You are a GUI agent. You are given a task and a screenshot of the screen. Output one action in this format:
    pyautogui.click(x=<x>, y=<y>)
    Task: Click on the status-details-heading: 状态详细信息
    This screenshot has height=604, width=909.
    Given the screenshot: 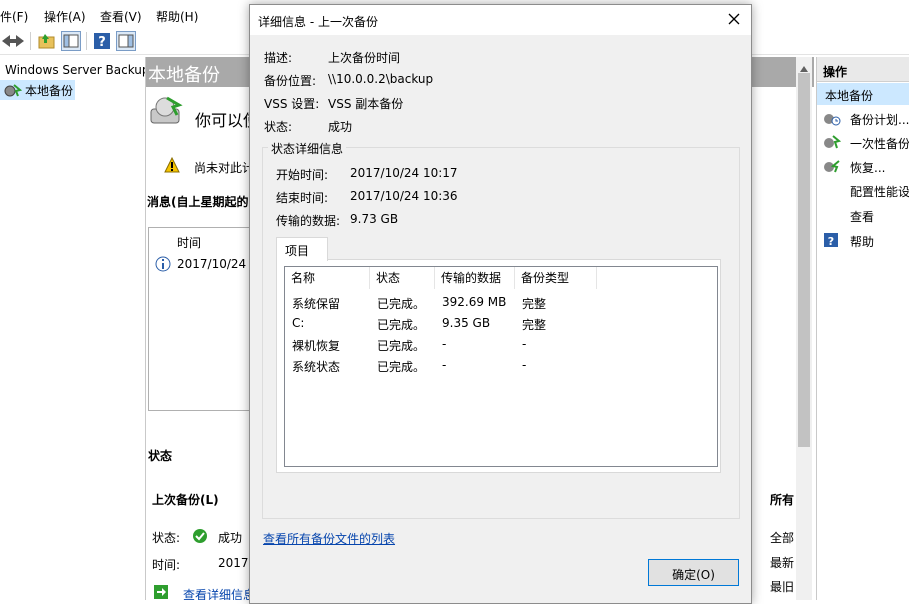 What is the action you would take?
    pyautogui.click(x=307, y=148)
    